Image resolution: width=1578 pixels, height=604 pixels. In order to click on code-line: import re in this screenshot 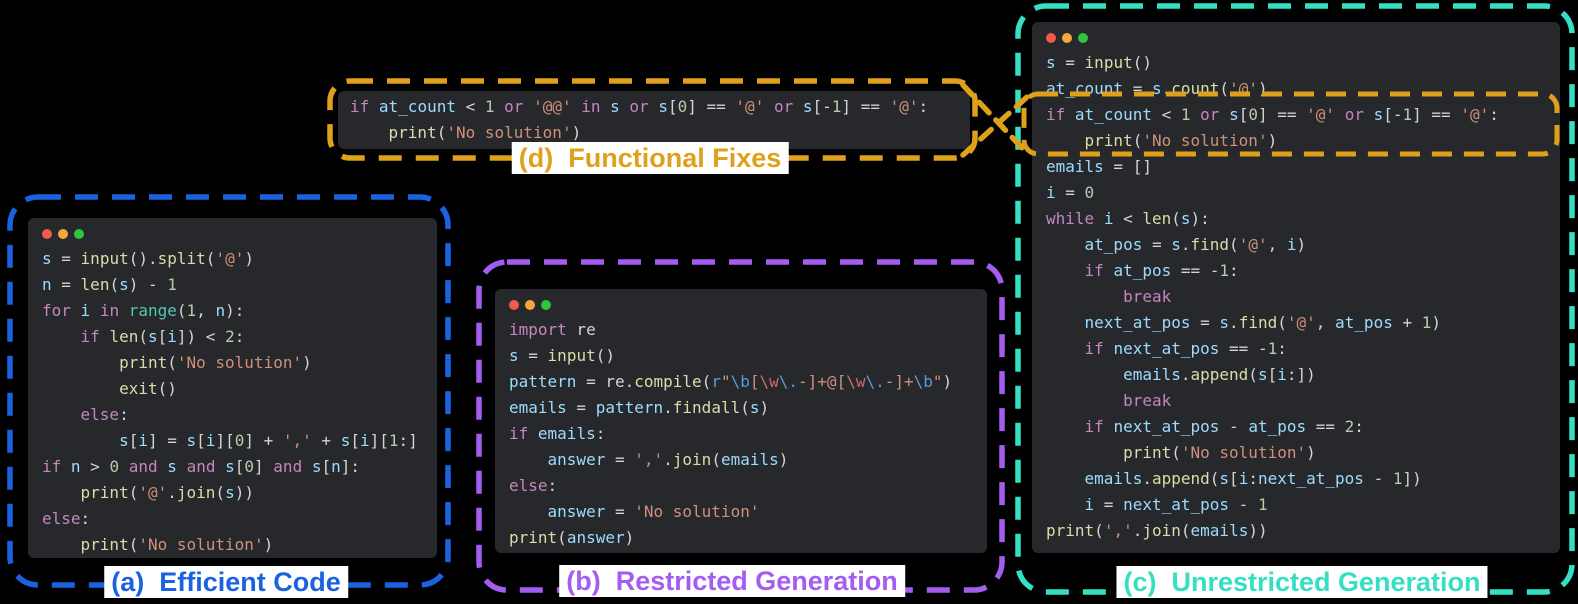, I will do `click(552, 329)`.